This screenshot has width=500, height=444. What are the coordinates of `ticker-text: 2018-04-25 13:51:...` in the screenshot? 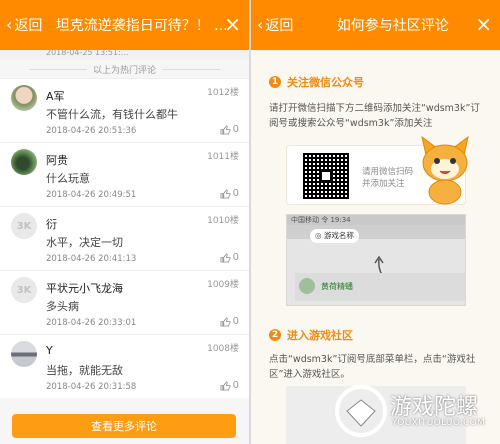 It's located at (124, 55).